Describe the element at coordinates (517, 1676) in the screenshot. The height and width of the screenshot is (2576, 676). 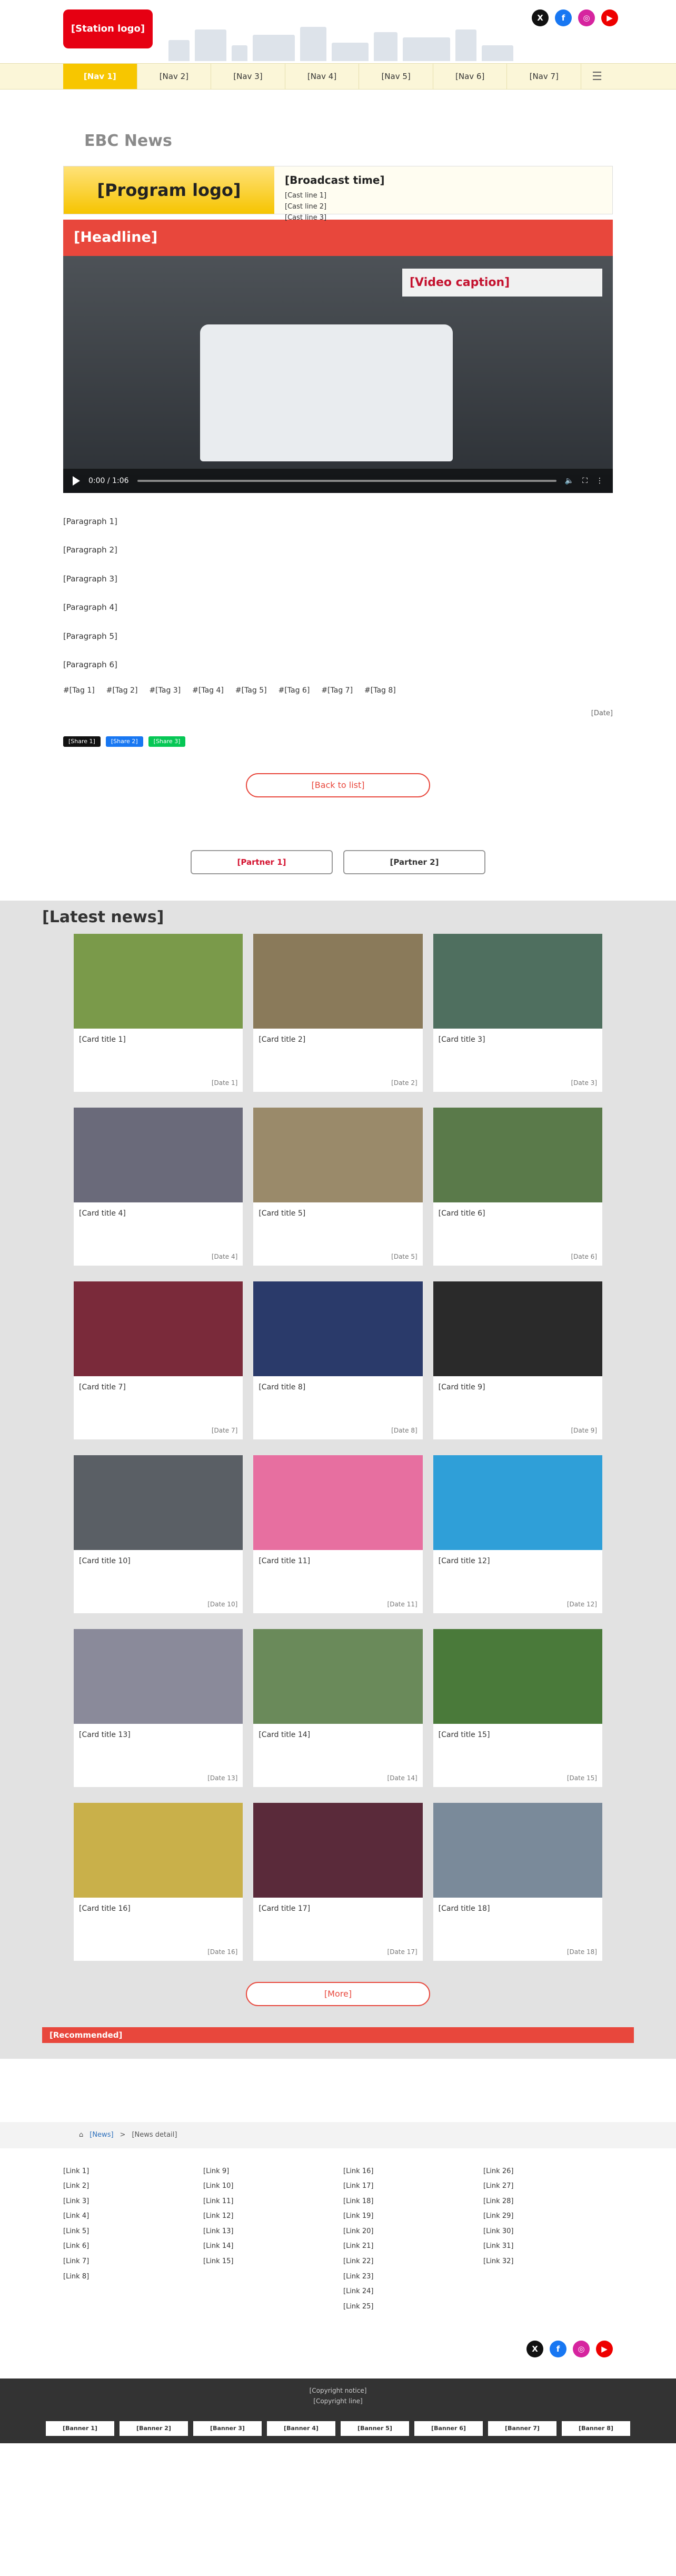
I see `news-thumbnail` at that location.